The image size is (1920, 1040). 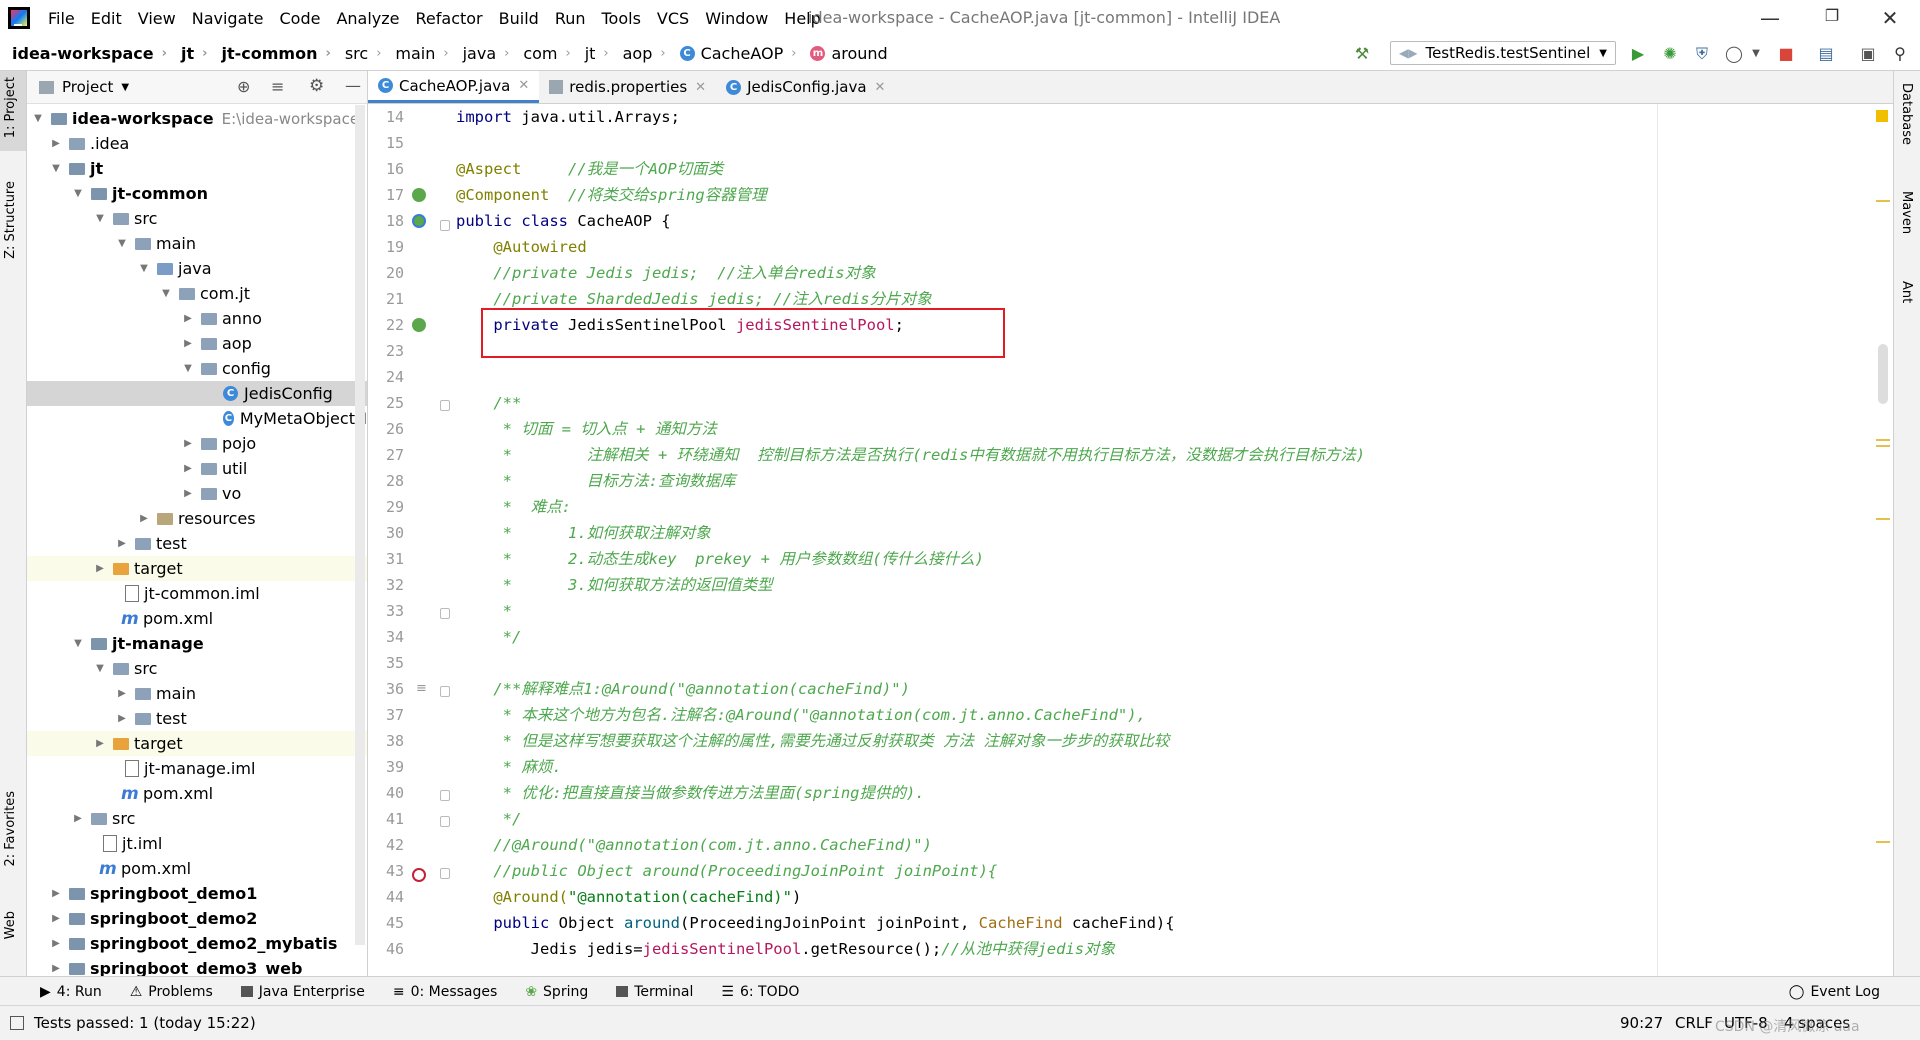 I want to click on tree-item-springboot-demo2-mybatis: ▶ springboot_demo2_mybatis, so click(x=197, y=943).